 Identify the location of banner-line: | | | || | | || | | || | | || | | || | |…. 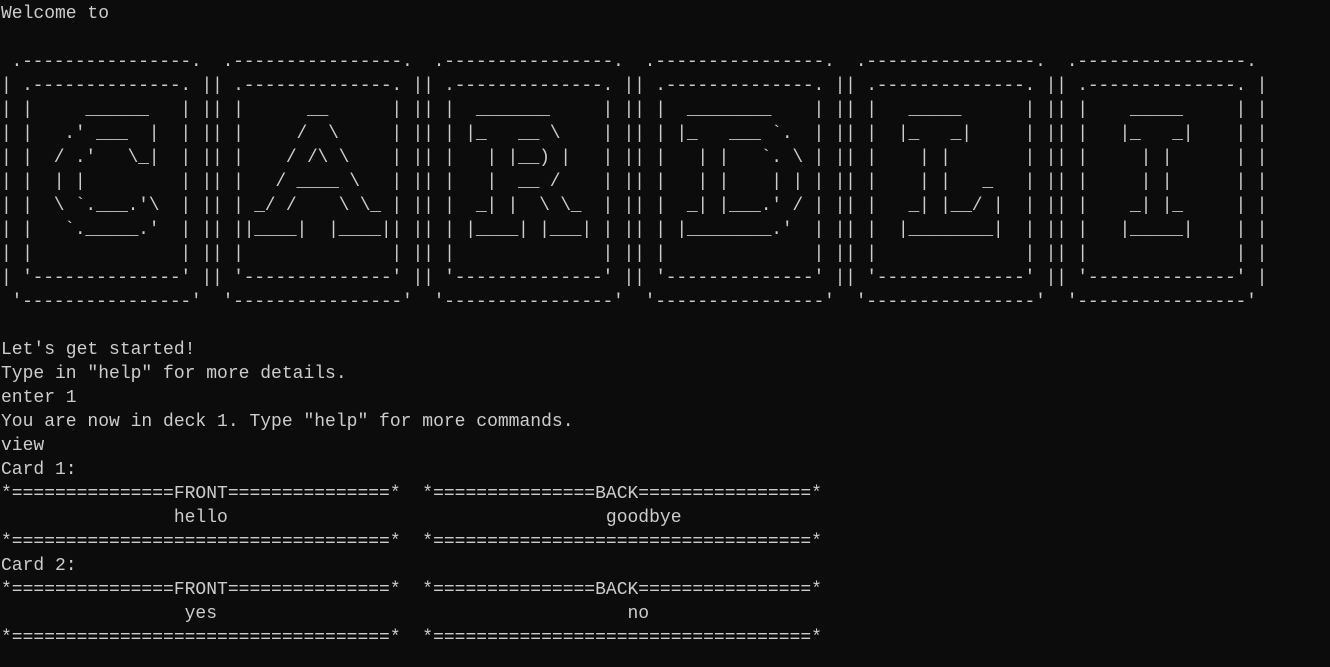
(634, 254).